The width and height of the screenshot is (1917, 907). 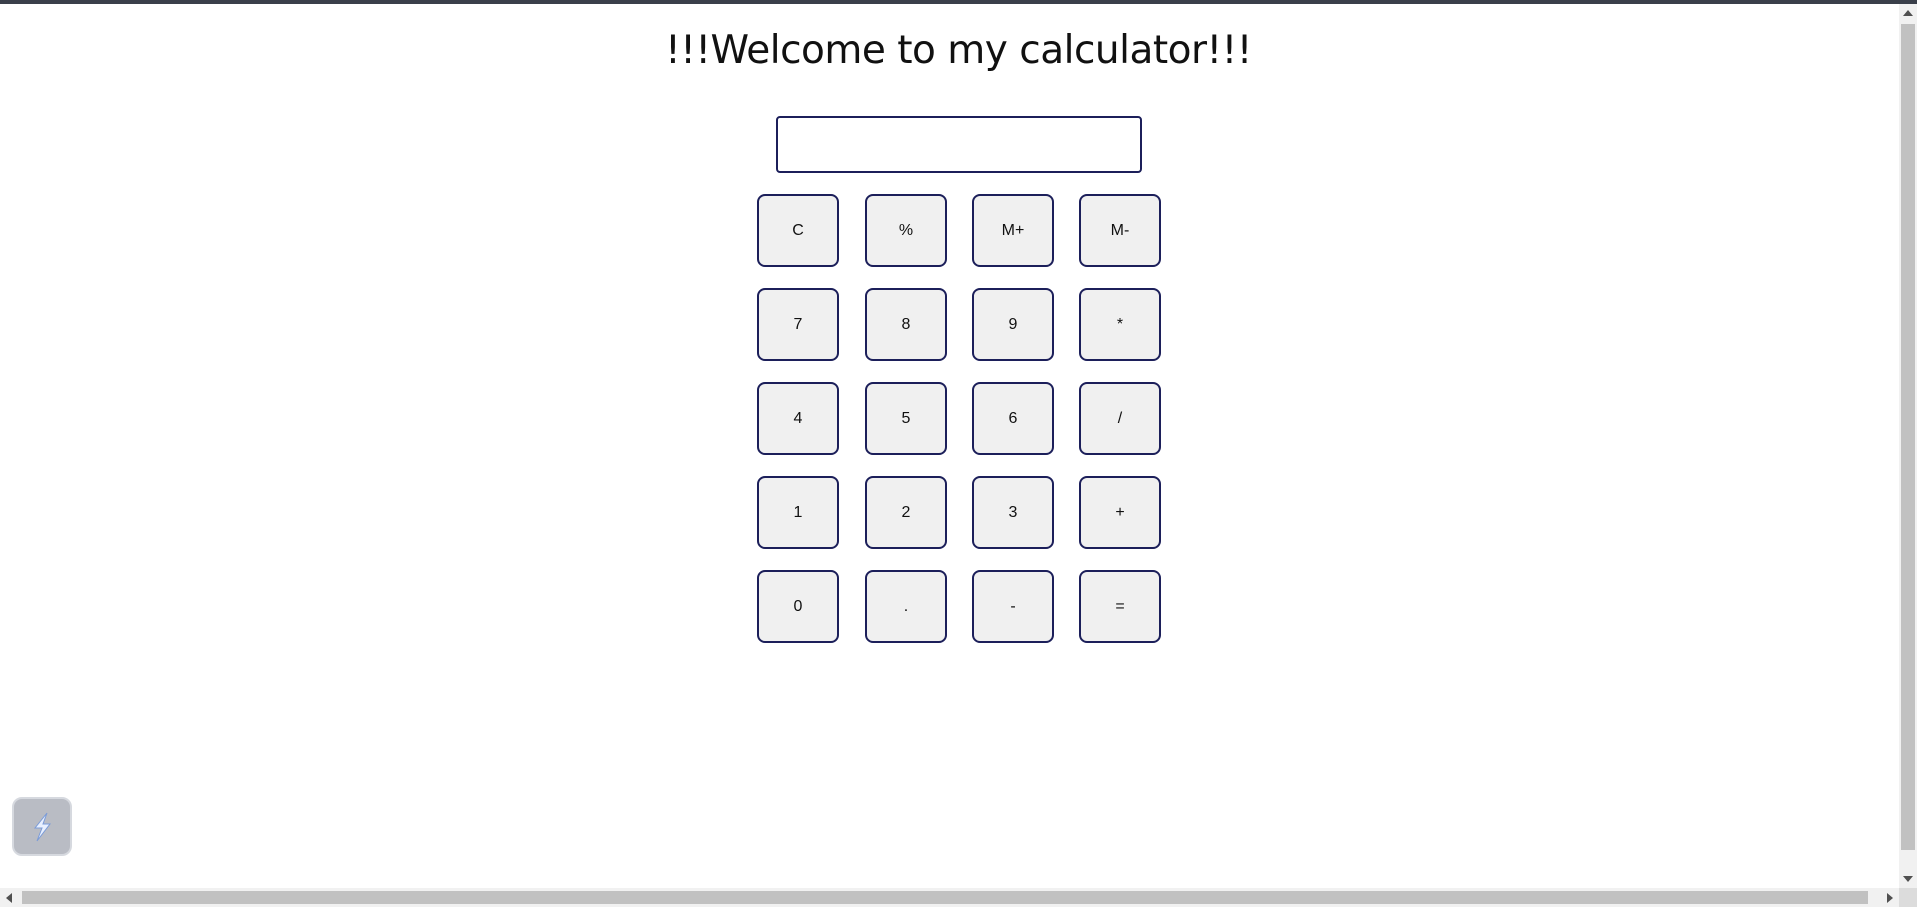 What do you see at coordinates (798, 324) in the screenshot?
I see `digit-7-button: 7` at bounding box center [798, 324].